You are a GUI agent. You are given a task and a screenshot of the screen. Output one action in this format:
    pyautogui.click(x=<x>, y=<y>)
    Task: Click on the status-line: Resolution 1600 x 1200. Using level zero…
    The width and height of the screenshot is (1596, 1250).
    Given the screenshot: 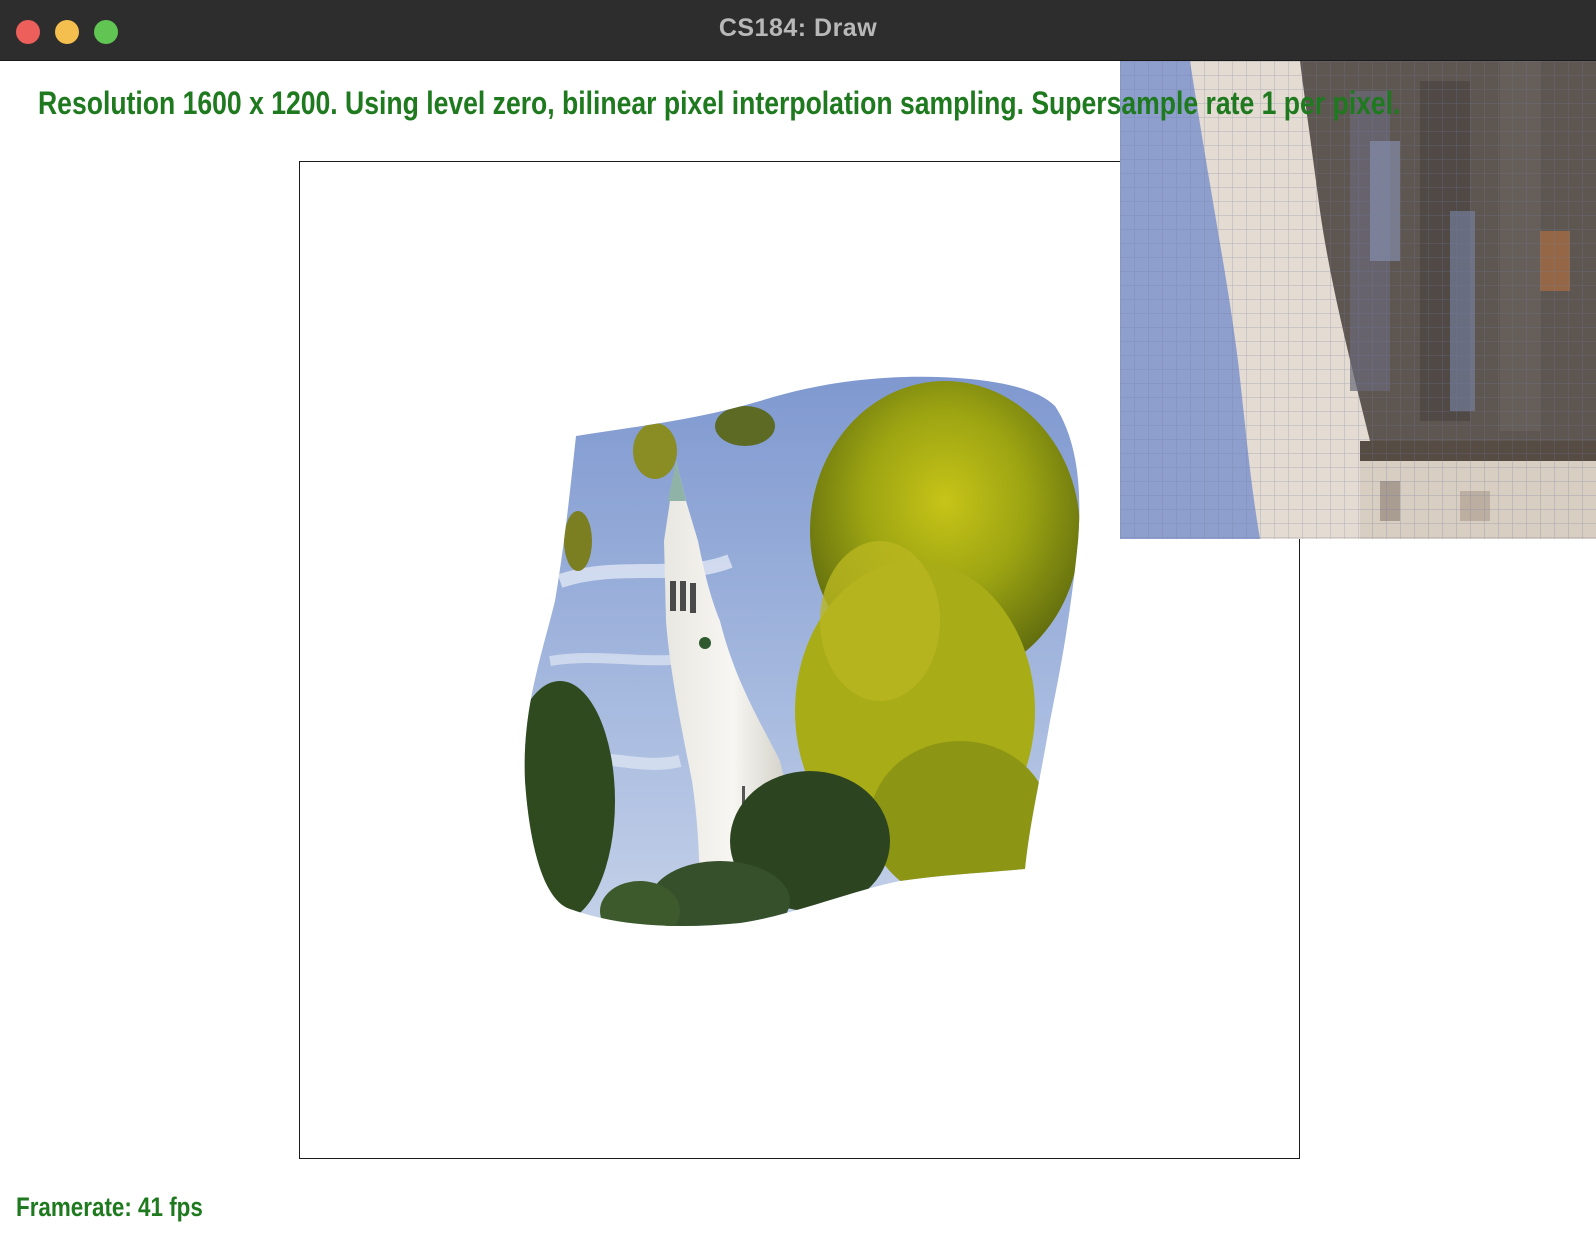 What is the action you would take?
    pyautogui.click(x=719, y=103)
    